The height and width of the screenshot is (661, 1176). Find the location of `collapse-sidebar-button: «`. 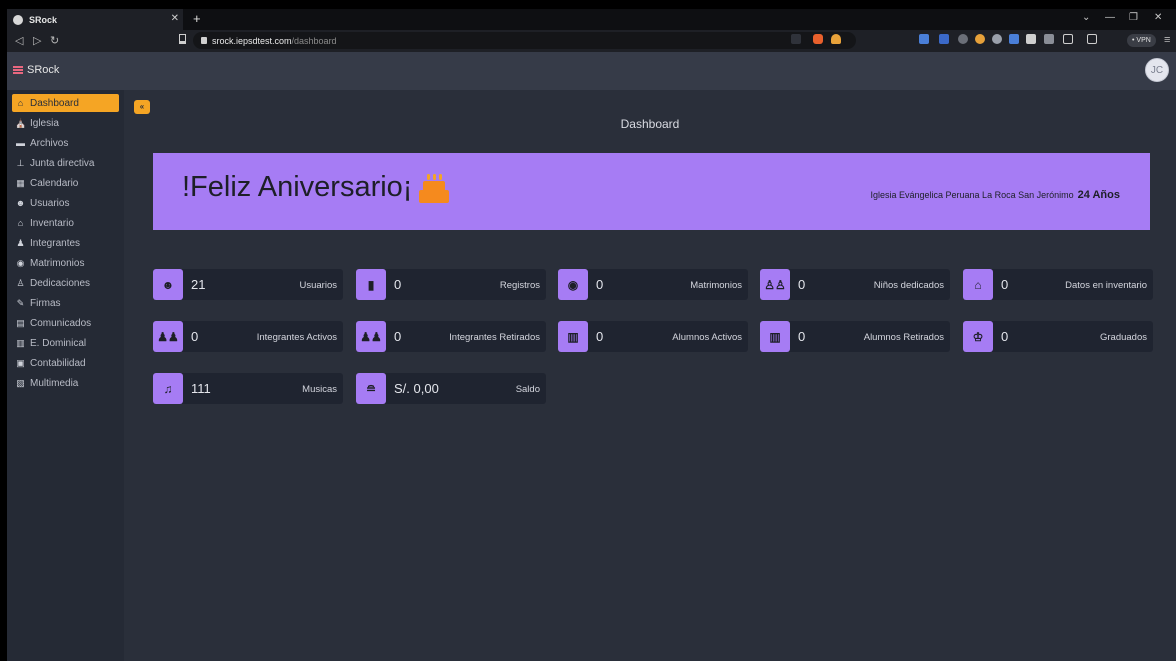

collapse-sidebar-button: « is located at coordinates (142, 107).